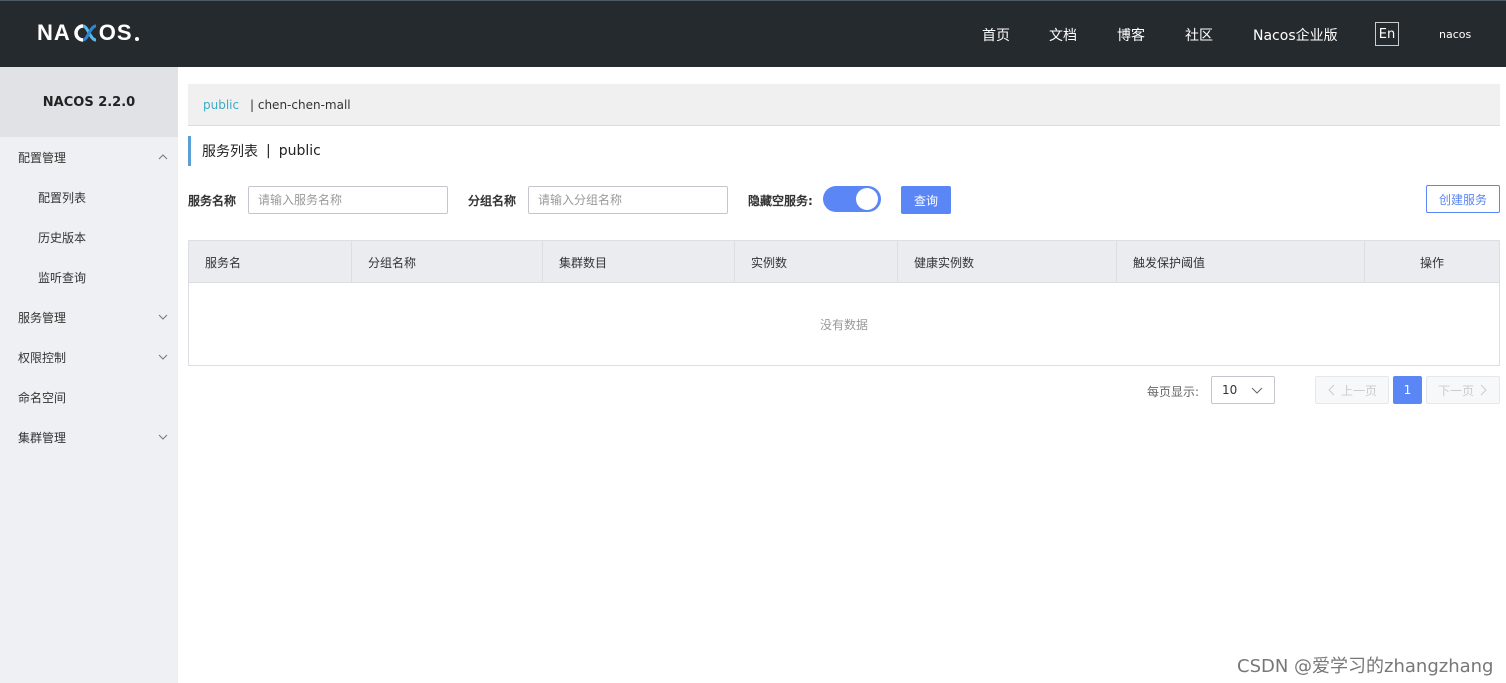 The height and width of the screenshot is (683, 1506). What do you see at coordinates (1463, 199) in the screenshot?
I see `create-service-button: 创建服务` at bounding box center [1463, 199].